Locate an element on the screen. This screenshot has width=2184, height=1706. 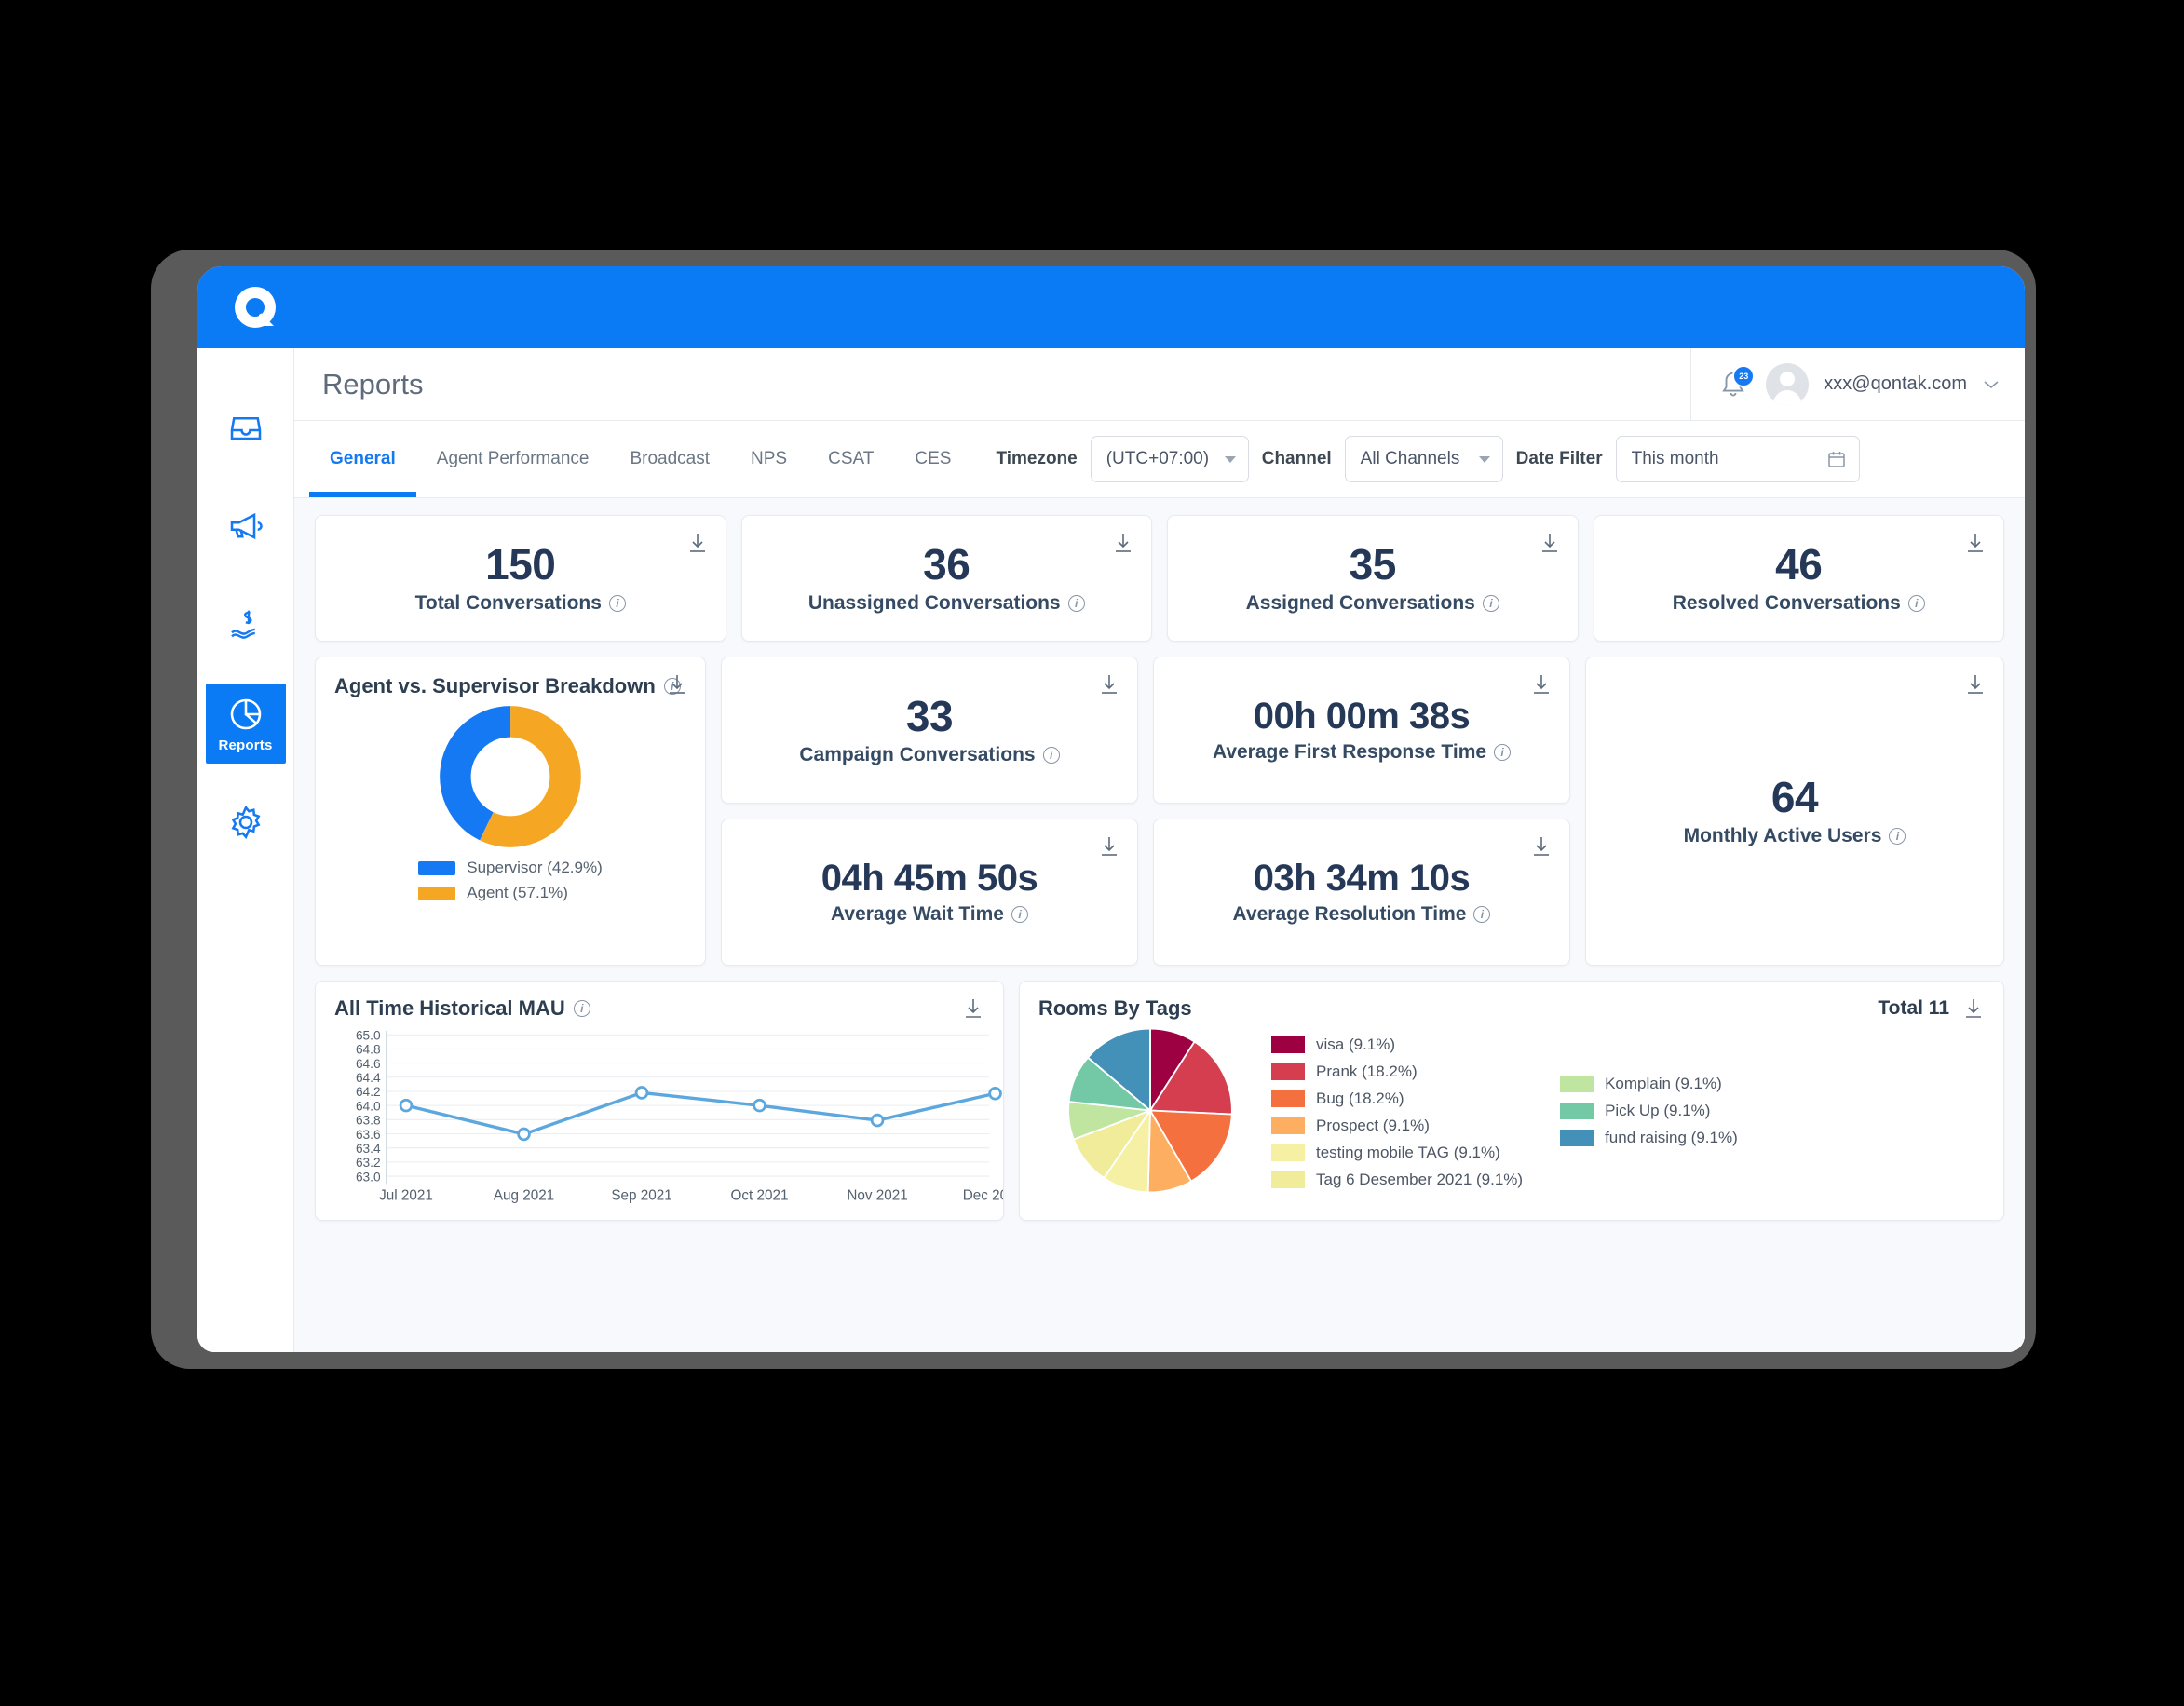
kpi-label: Average Resolution Time i is located at coordinates (1362, 914).